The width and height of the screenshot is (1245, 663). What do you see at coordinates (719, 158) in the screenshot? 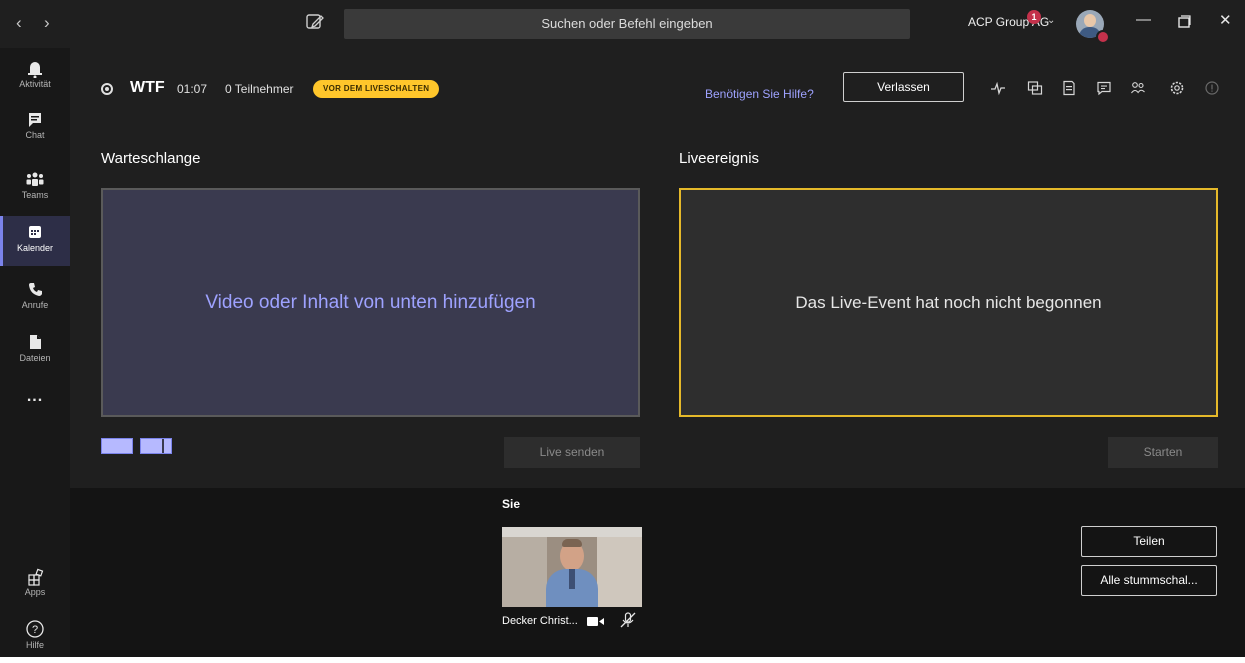
I see `live-event-title: Liveereignis` at bounding box center [719, 158].